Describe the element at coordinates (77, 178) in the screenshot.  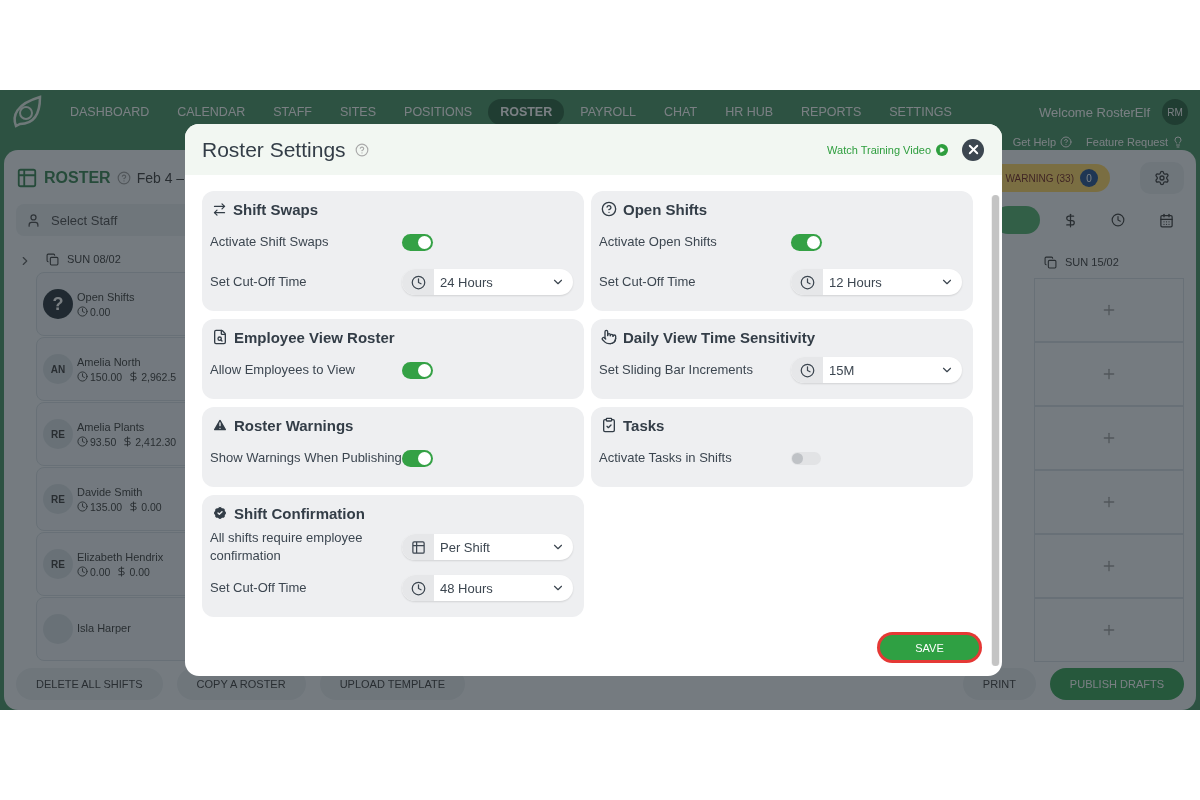
I see `roster-title: ROSTER` at that location.